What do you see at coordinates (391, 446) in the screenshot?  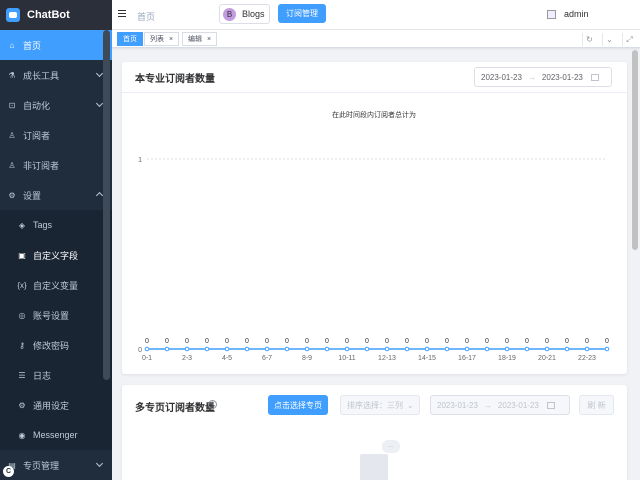 I see `chat-bubble-icon: ···` at bounding box center [391, 446].